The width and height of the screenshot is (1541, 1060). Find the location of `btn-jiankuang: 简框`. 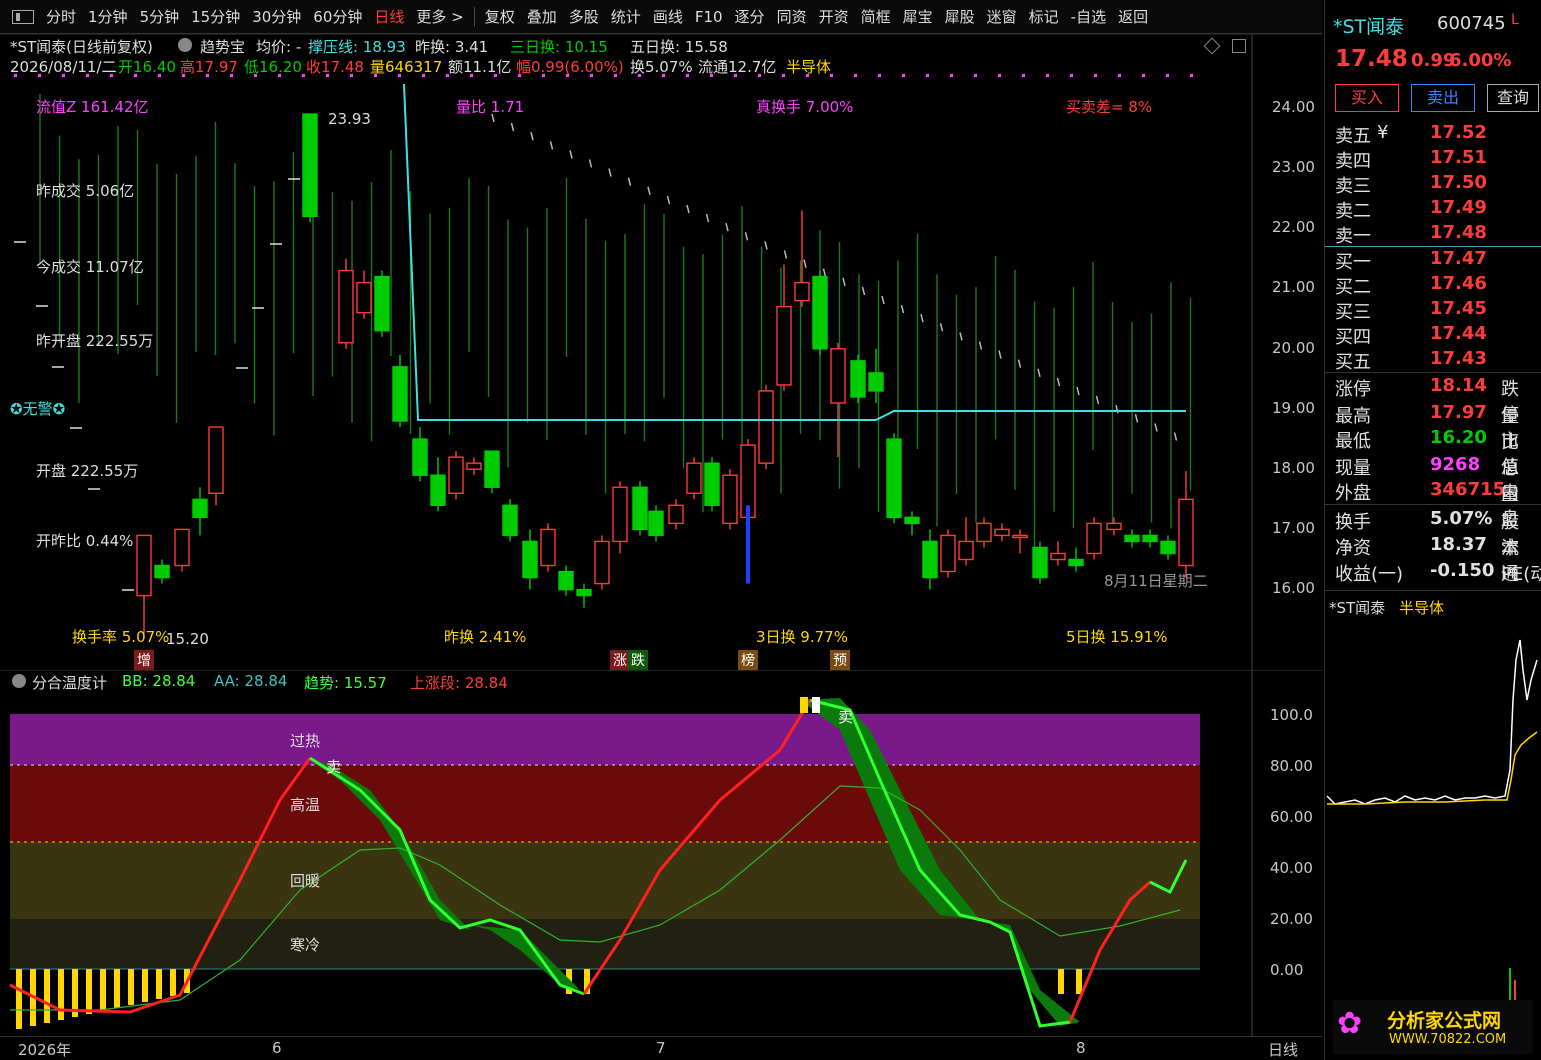

btn-jiankuang: 简框 is located at coordinates (876, 16).